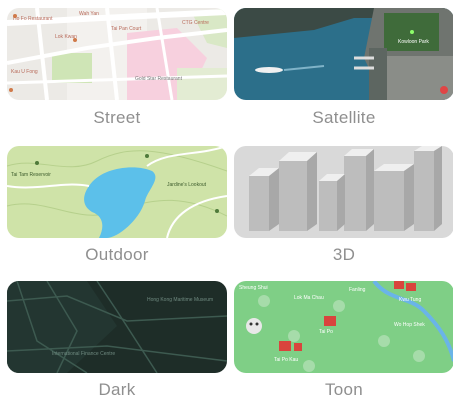 This screenshot has width=453, height=400. I want to click on label-street: Street, so click(117, 117).